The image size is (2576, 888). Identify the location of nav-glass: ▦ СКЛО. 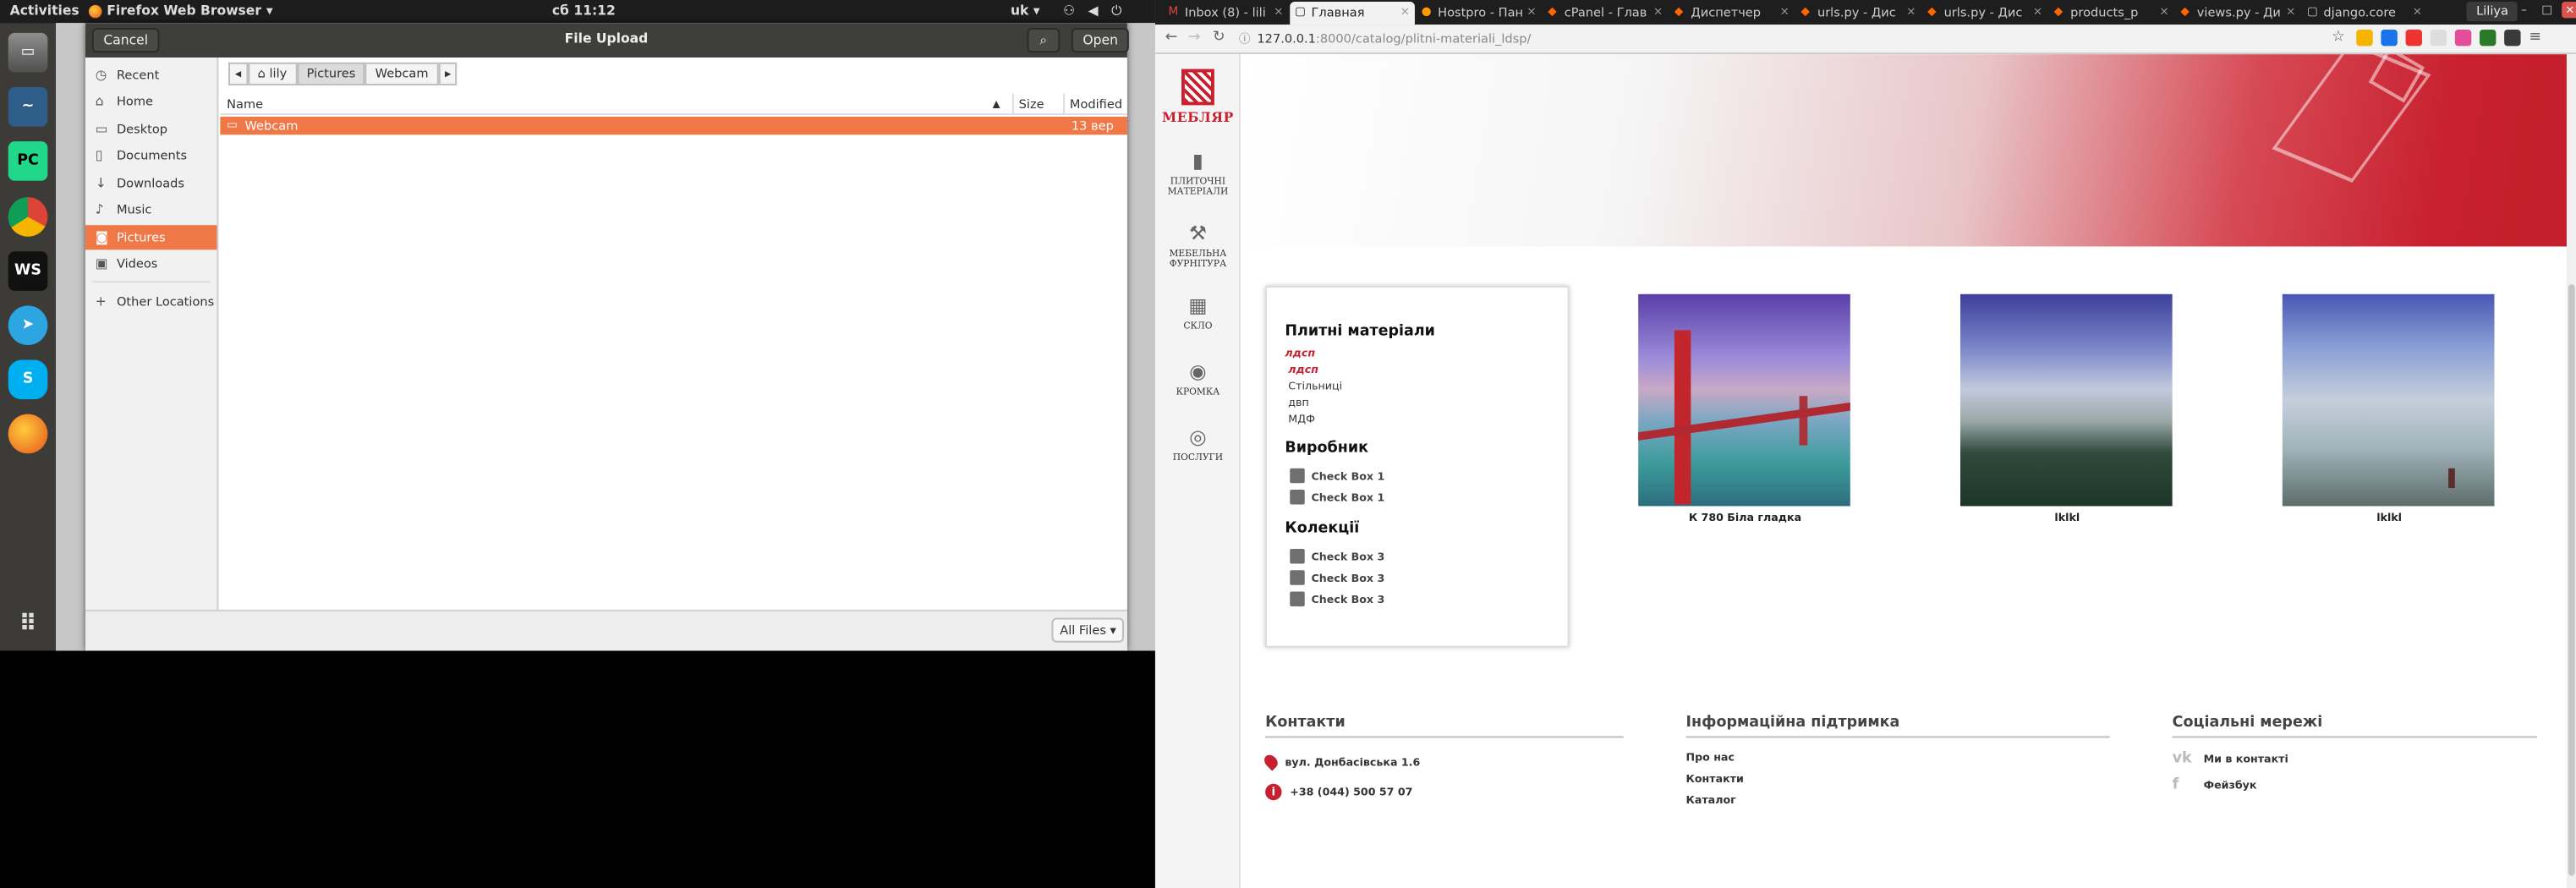
(1198, 313).